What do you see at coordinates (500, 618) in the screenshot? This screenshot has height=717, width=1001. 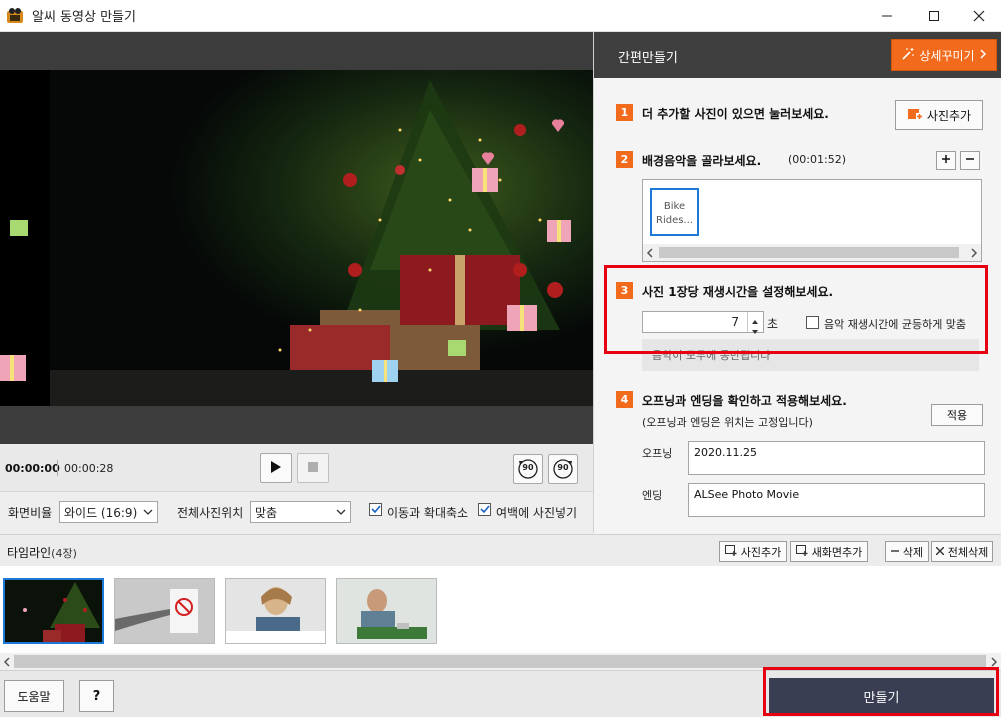 I see `timeline-strip` at bounding box center [500, 618].